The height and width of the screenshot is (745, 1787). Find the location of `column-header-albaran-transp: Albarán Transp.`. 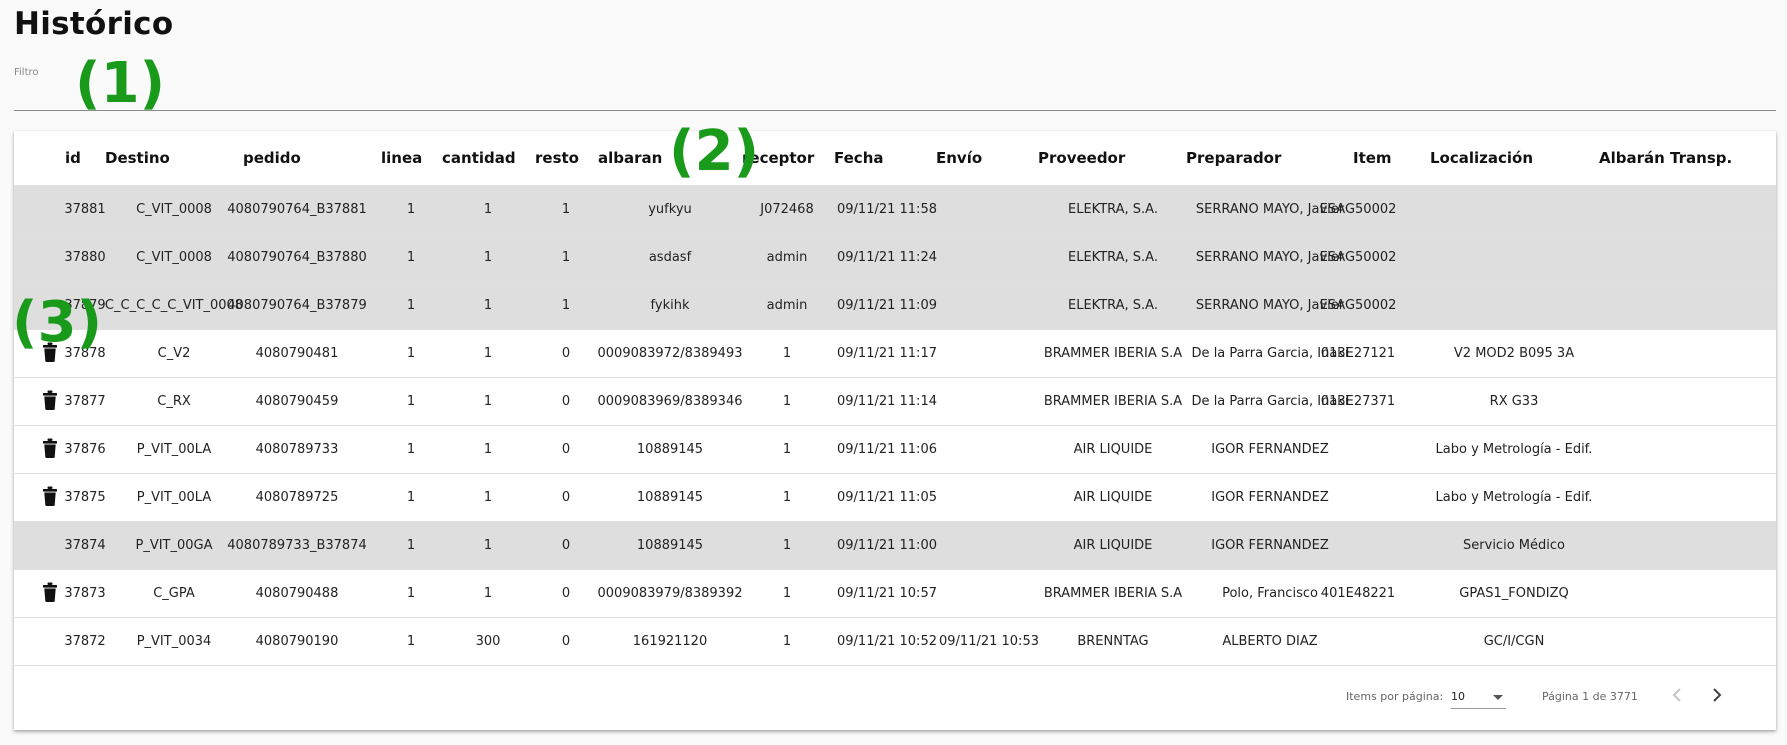

column-header-albaran-transp: Albarán Transp. is located at coordinates (1665, 158).